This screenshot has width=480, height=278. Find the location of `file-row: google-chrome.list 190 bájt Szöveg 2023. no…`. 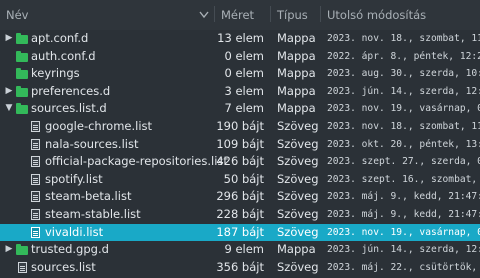

file-row: google-chrome.list 190 bájt Szöveg 2023. no… is located at coordinates (240, 127).